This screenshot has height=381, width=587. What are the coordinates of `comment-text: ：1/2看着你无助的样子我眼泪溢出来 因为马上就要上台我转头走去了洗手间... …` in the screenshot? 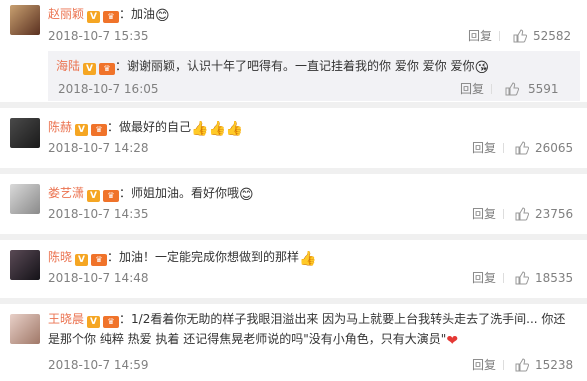 It's located at (342, 319).